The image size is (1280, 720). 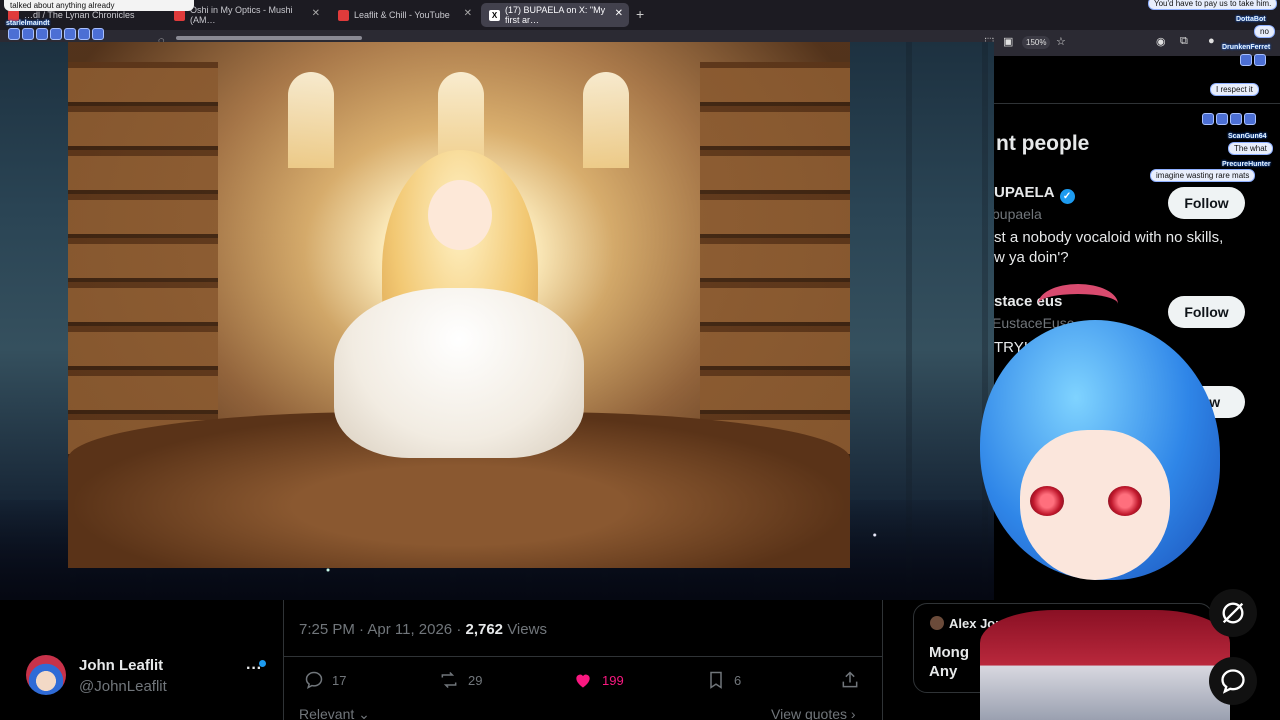 What do you see at coordinates (598, 680) in the screenshot?
I see `like-button: 199` at bounding box center [598, 680].